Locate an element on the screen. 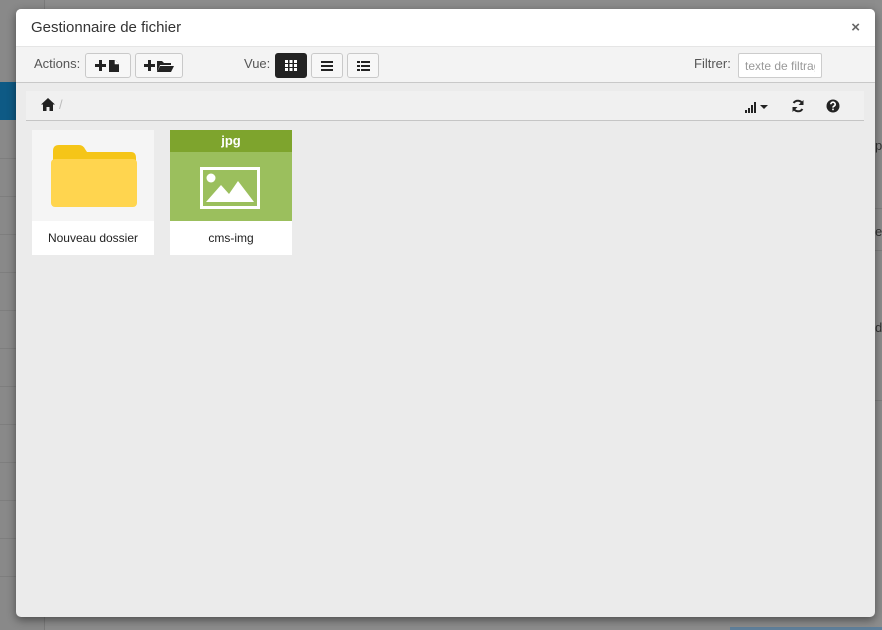  grid-view-button is located at coordinates (291, 65).